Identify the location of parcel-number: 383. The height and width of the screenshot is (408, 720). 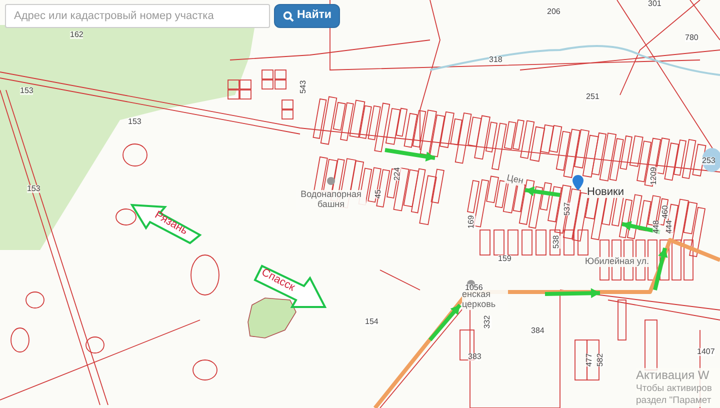
(475, 357).